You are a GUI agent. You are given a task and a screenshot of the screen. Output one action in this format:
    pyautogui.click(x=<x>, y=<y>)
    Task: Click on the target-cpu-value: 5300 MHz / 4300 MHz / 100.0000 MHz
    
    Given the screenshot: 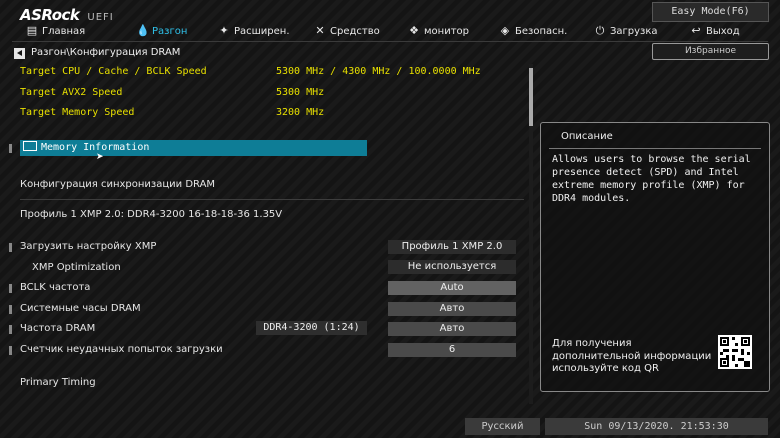 What is the action you would take?
    pyautogui.click(x=378, y=71)
    